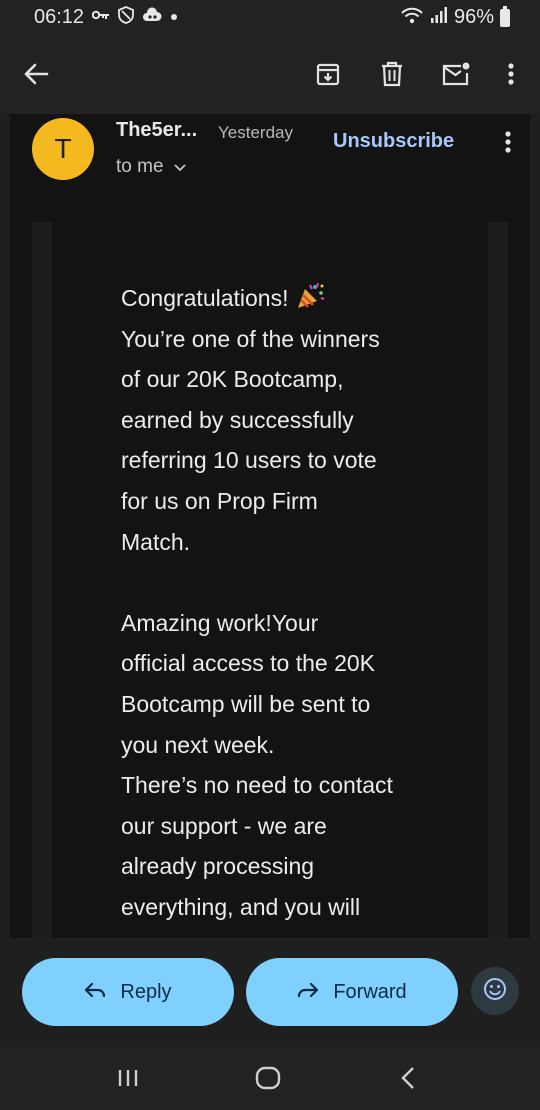 This screenshot has height=1110, width=540. I want to click on toolbar, so click(270, 74).